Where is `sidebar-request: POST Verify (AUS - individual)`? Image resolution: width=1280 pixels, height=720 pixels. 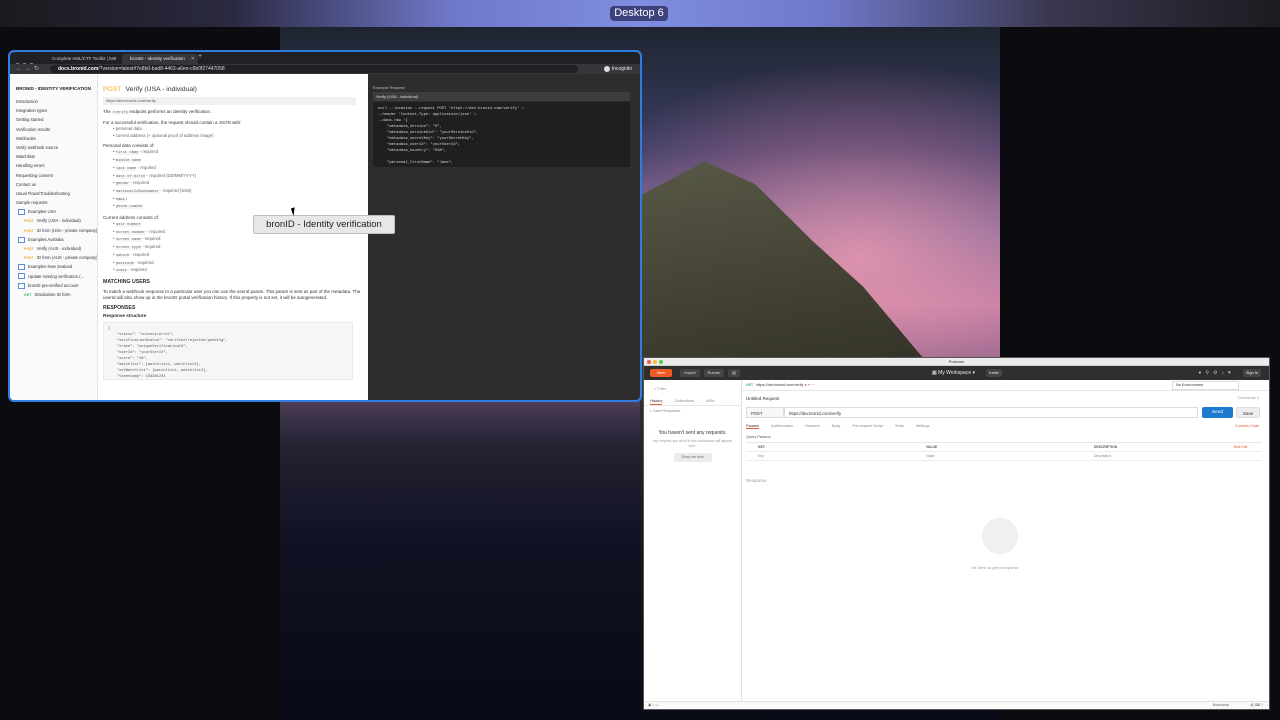
sidebar-request: POST Verify (AUS - individual) is located at coordinates (53, 248).